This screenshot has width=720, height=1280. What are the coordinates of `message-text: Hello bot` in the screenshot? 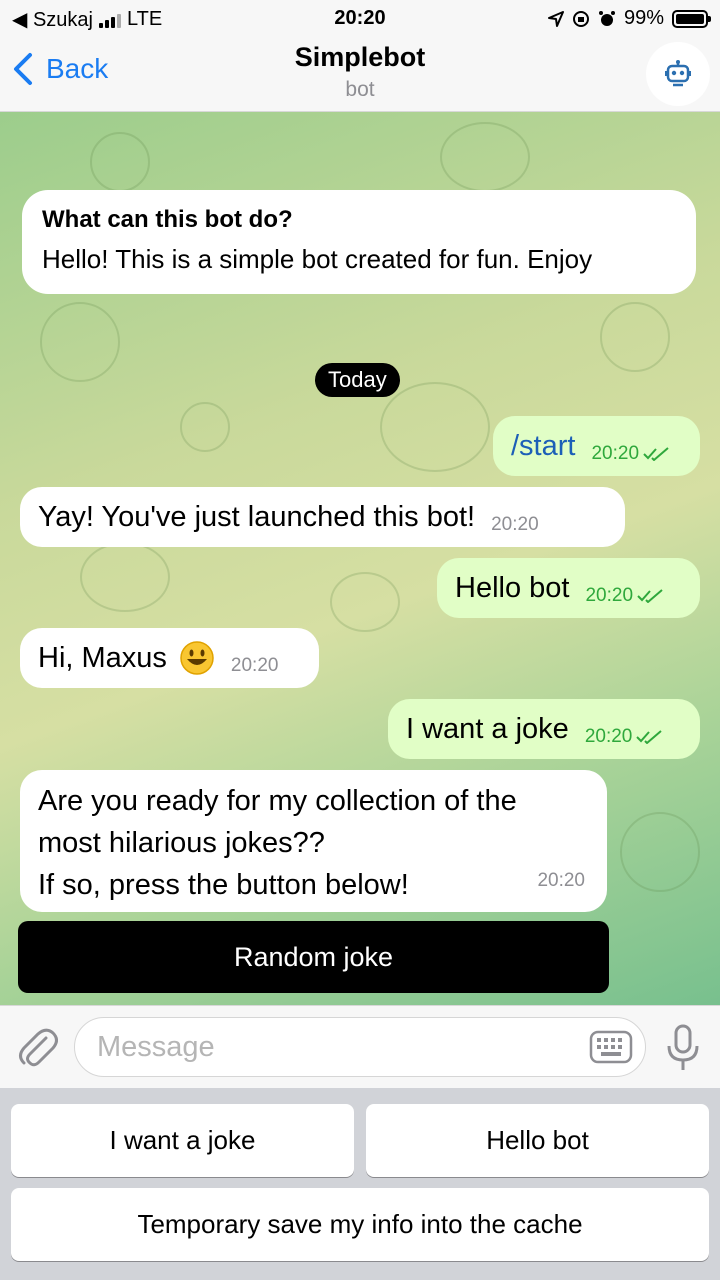 It's located at (512, 587).